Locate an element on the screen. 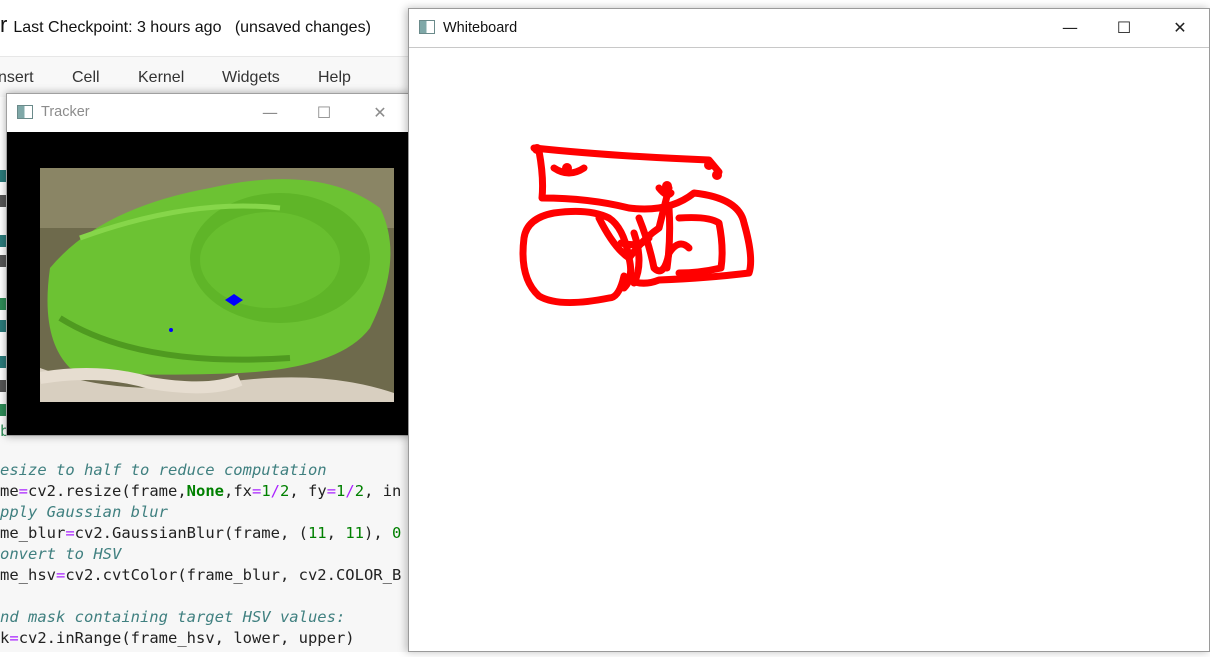 The image size is (1210, 657). tracker-titlebar: Tracker — ☐ ✕ is located at coordinates (208, 112).